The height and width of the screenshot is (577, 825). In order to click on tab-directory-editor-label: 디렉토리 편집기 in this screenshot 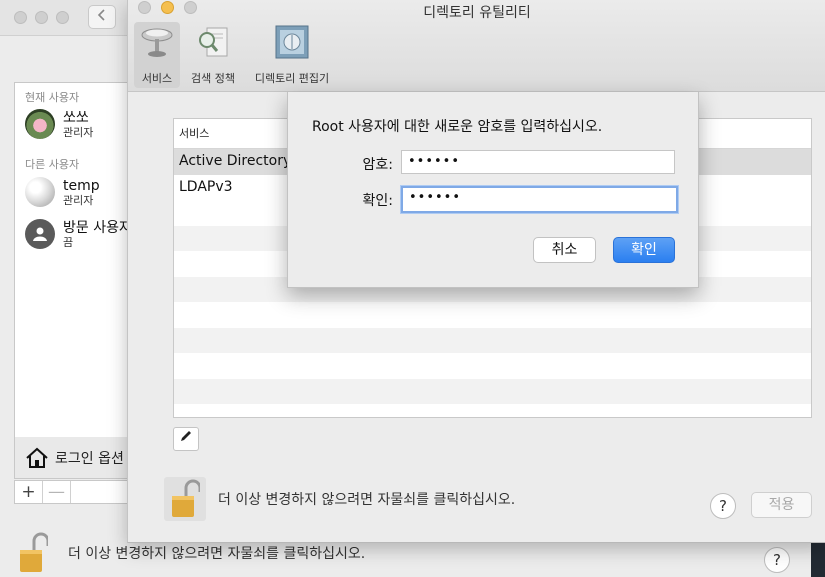, I will do `click(292, 78)`.